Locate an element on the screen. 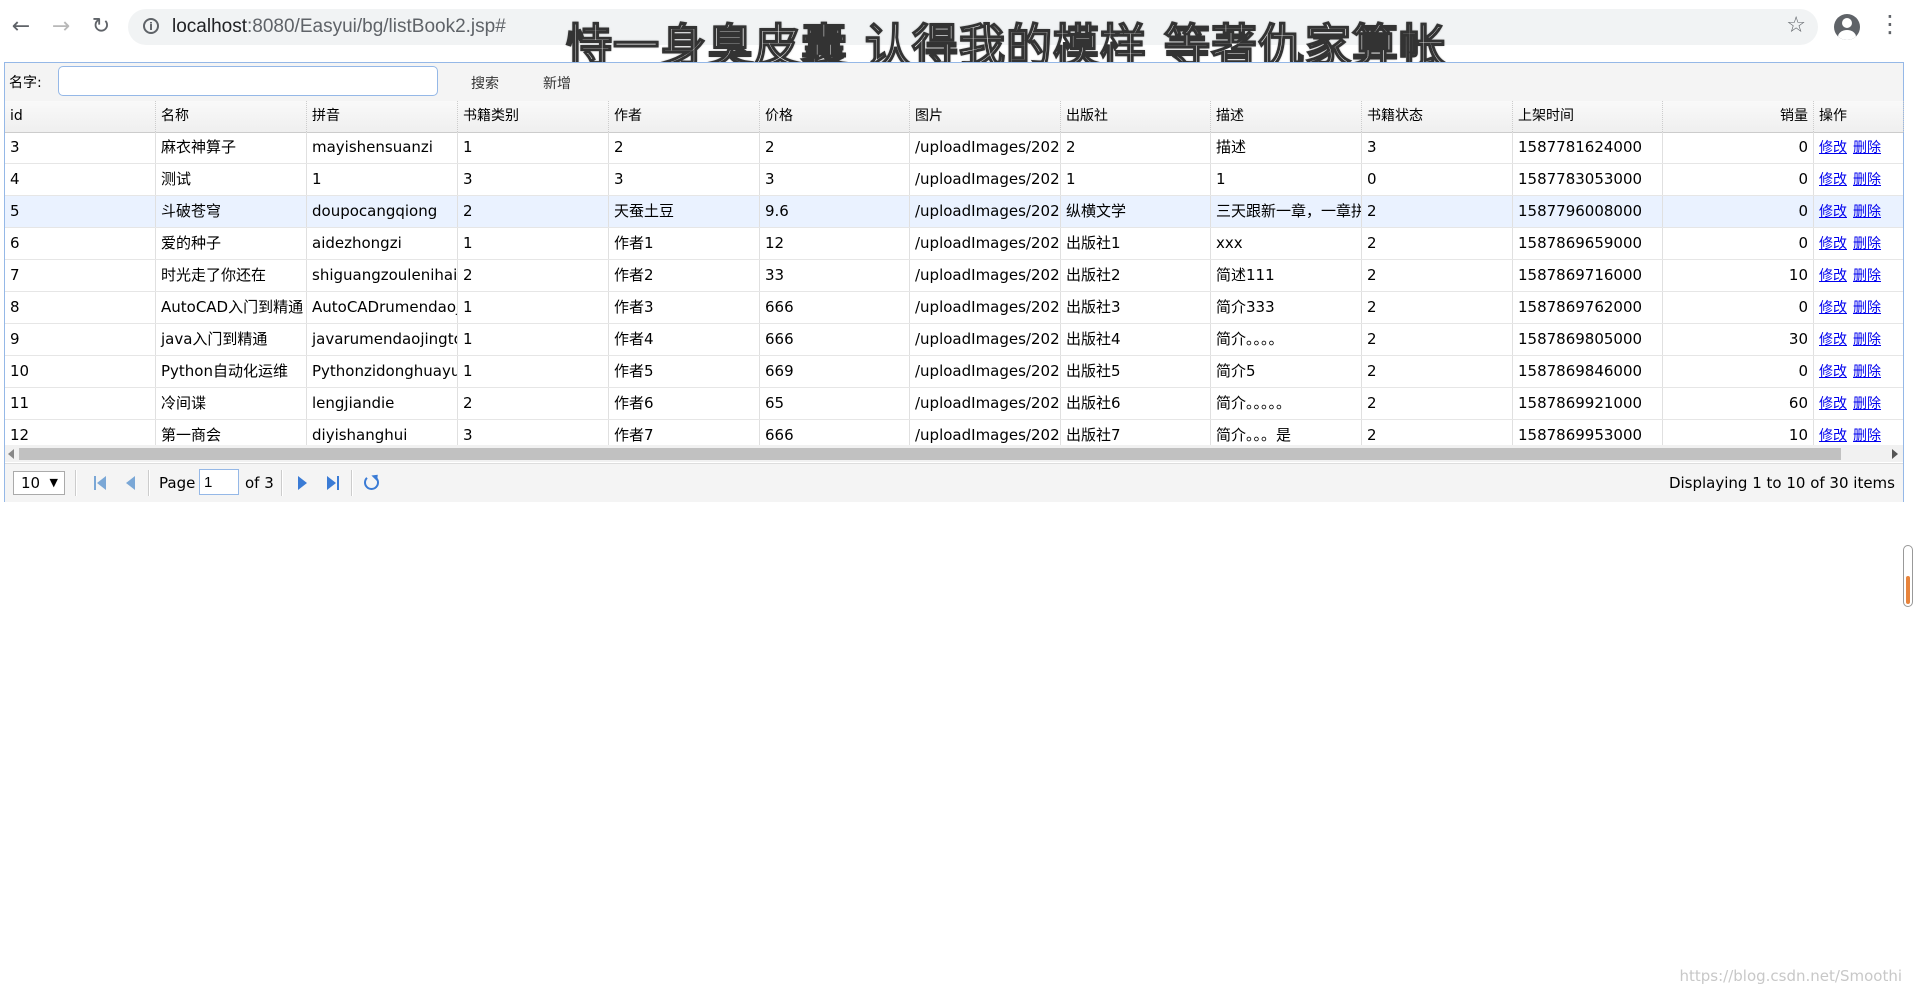 The height and width of the screenshot is (991, 1914). header-sales: 销量 is located at coordinates (1738, 116).